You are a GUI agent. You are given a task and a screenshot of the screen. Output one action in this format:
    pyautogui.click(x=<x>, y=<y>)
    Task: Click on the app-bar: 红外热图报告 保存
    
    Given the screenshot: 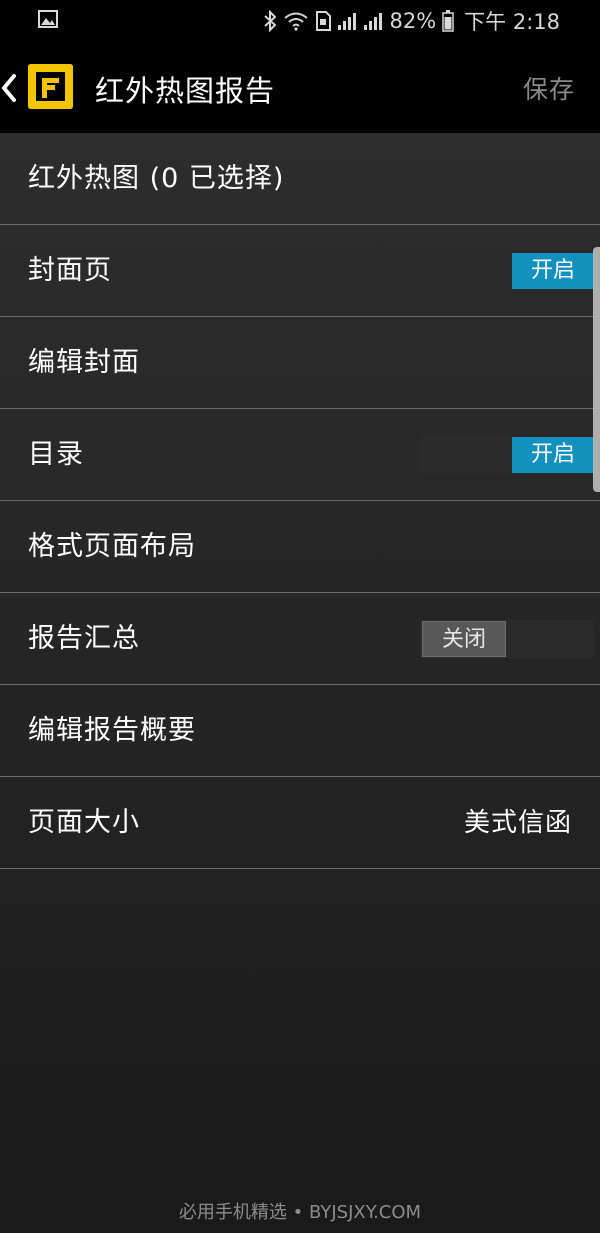 What is the action you would take?
    pyautogui.click(x=300, y=87)
    